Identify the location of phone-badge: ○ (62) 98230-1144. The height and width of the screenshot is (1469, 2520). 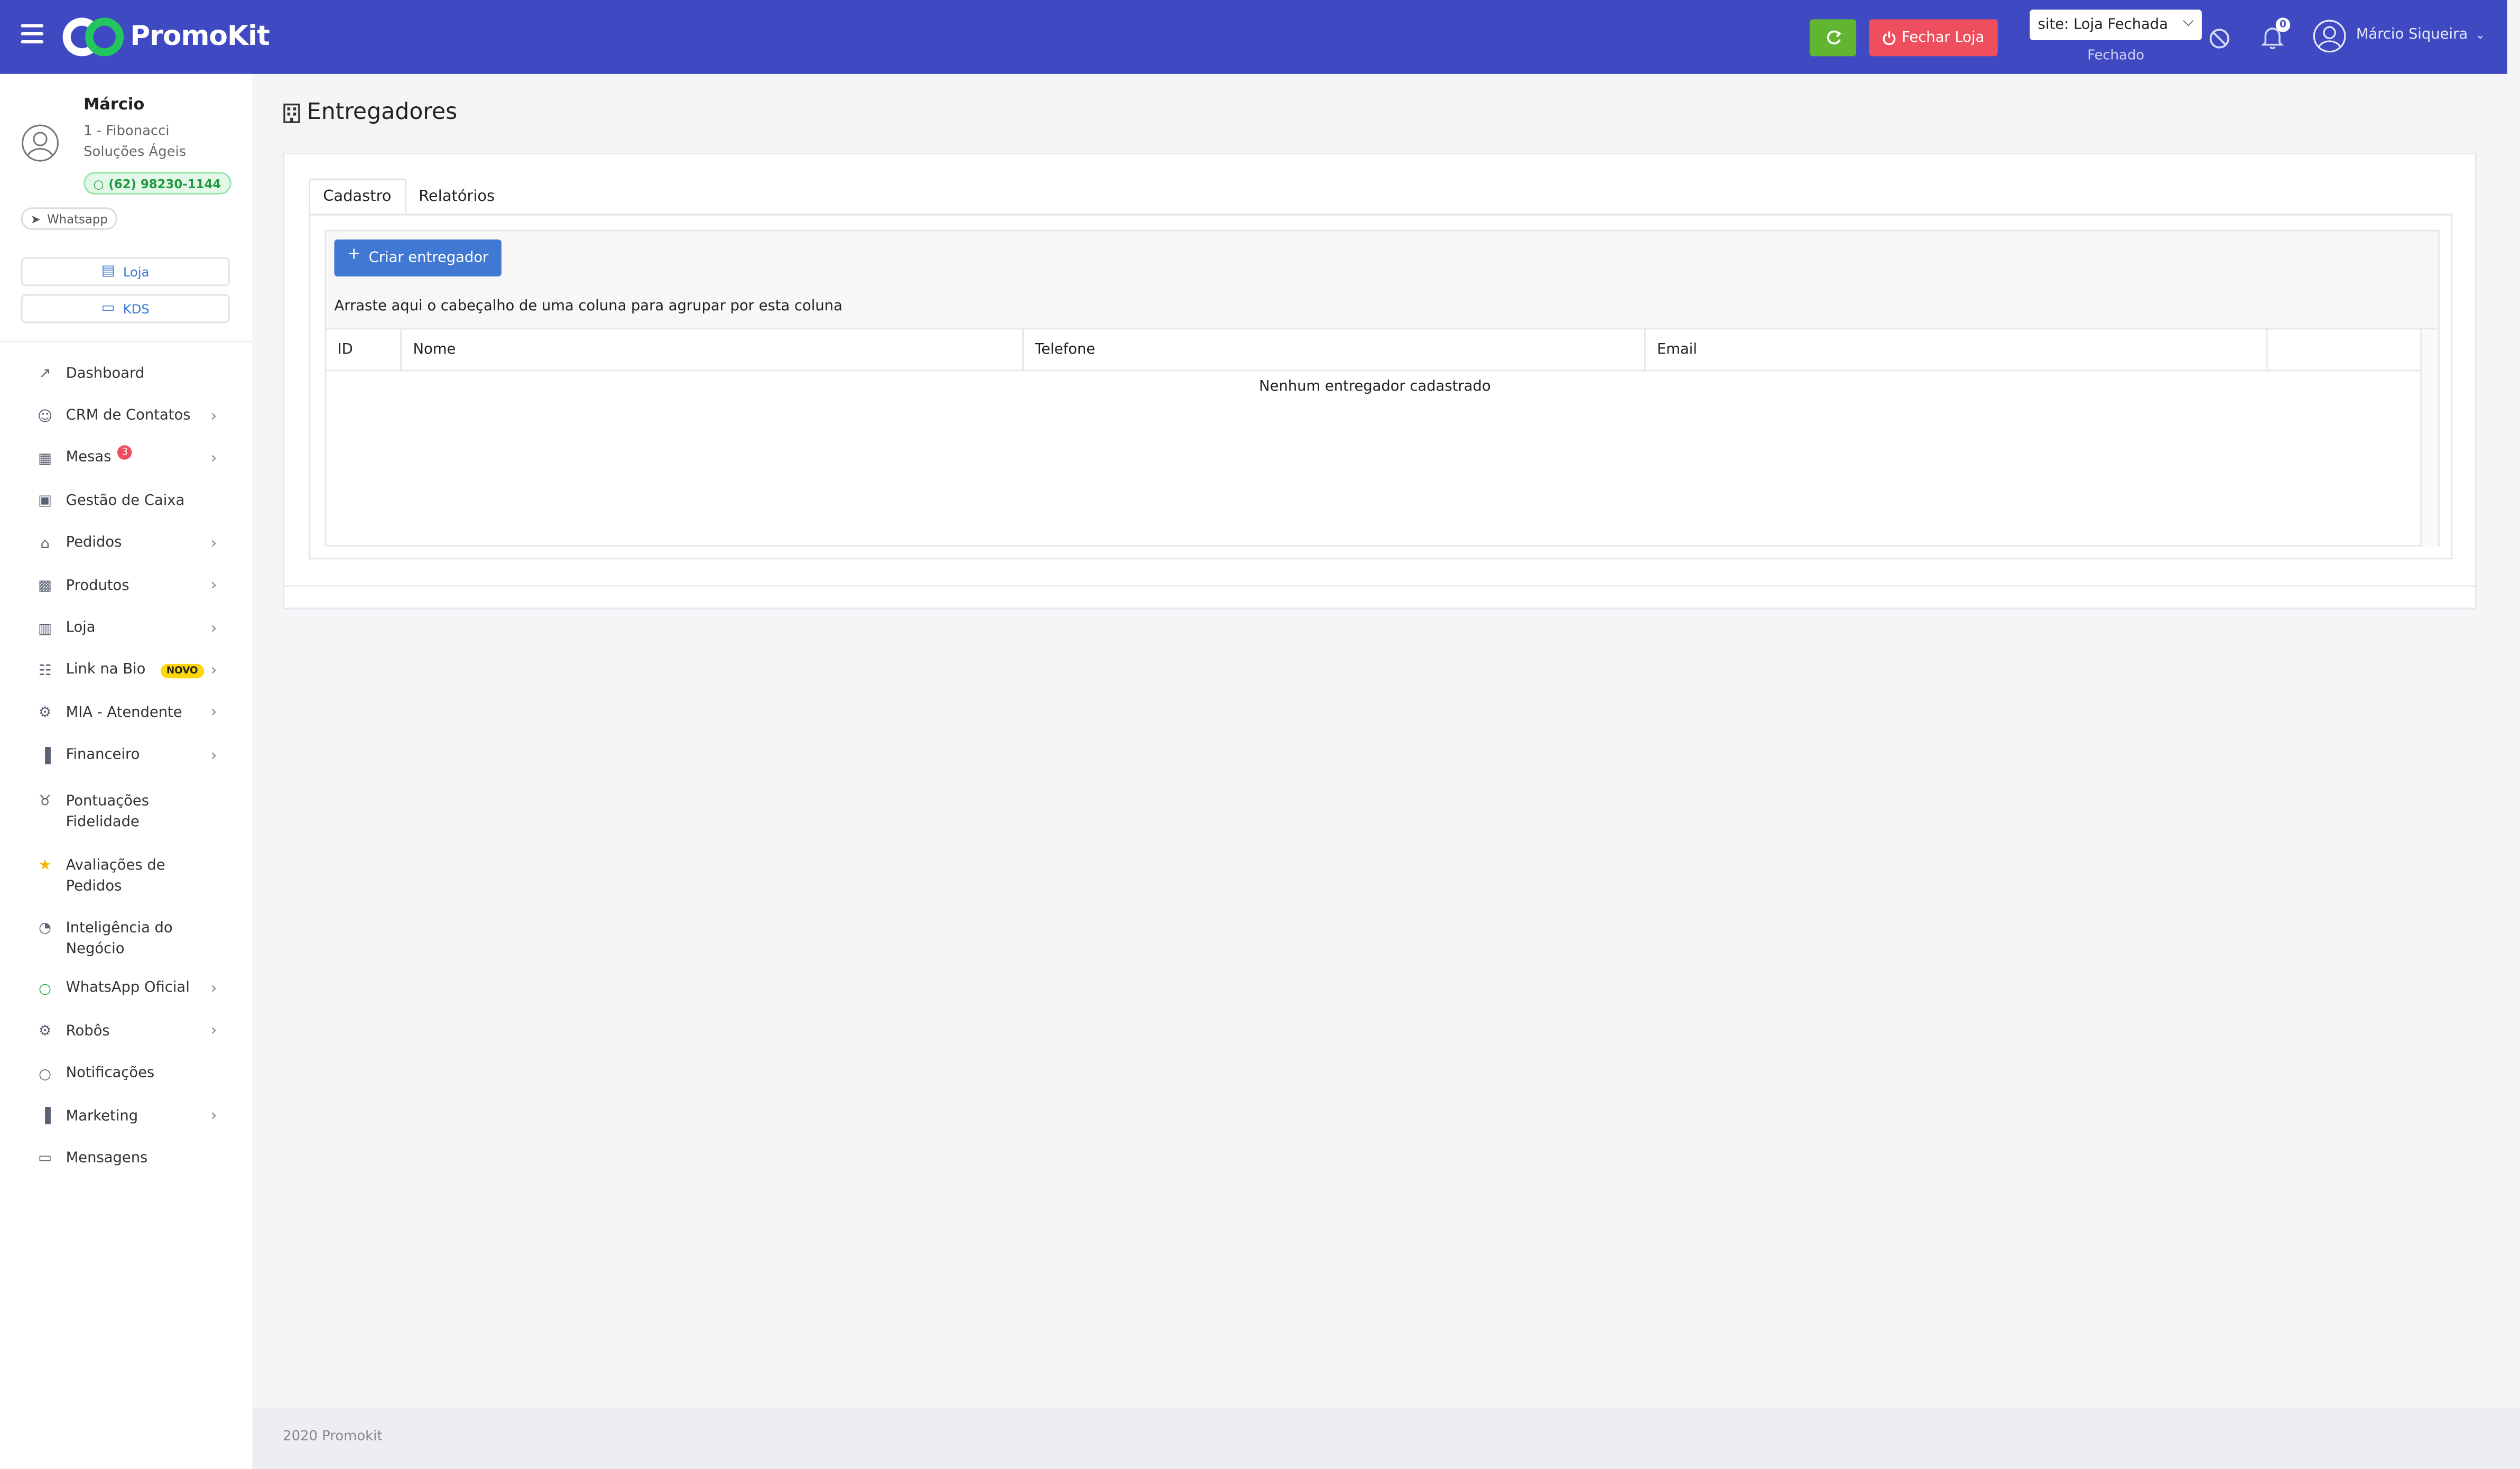
(157, 183).